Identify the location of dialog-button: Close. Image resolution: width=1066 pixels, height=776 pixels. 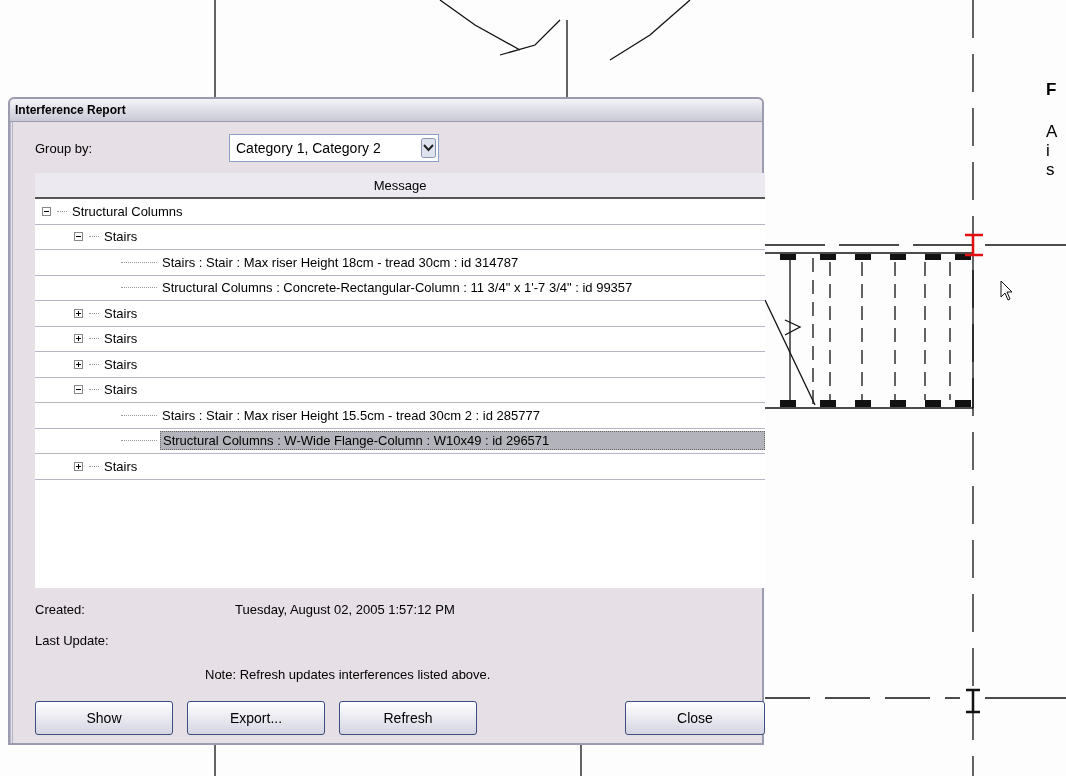
(695, 718).